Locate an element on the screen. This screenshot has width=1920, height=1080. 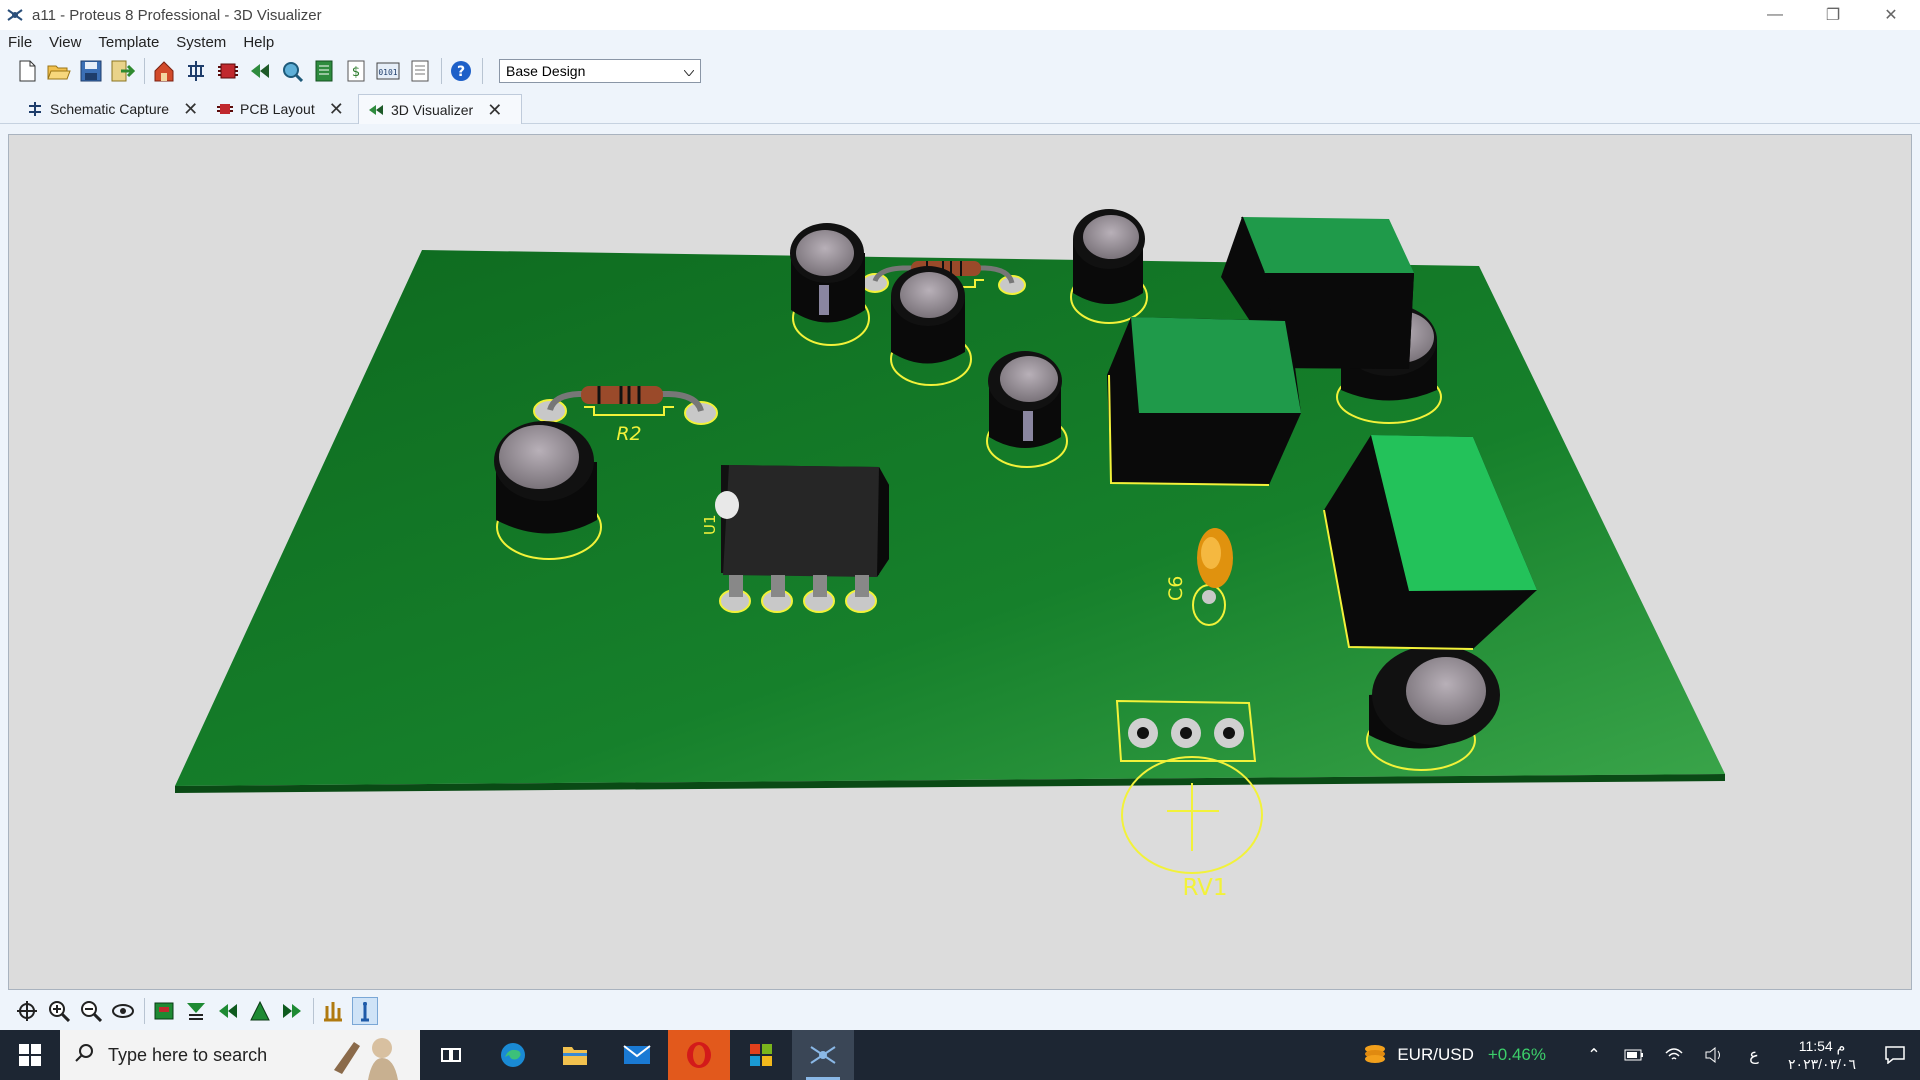
tab-schematic-capture: Schematic Capture ✕ is located at coordinates (108, 109).